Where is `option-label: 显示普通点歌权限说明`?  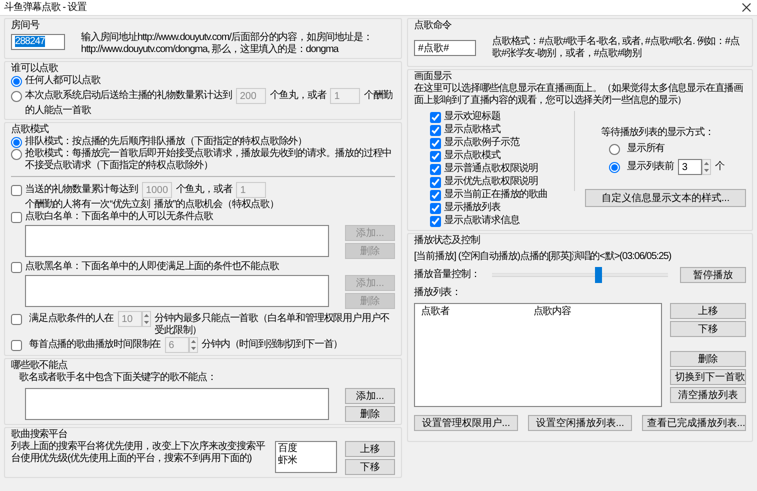 option-label: 显示普通点歌权限说明 is located at coordinates (491, 169).